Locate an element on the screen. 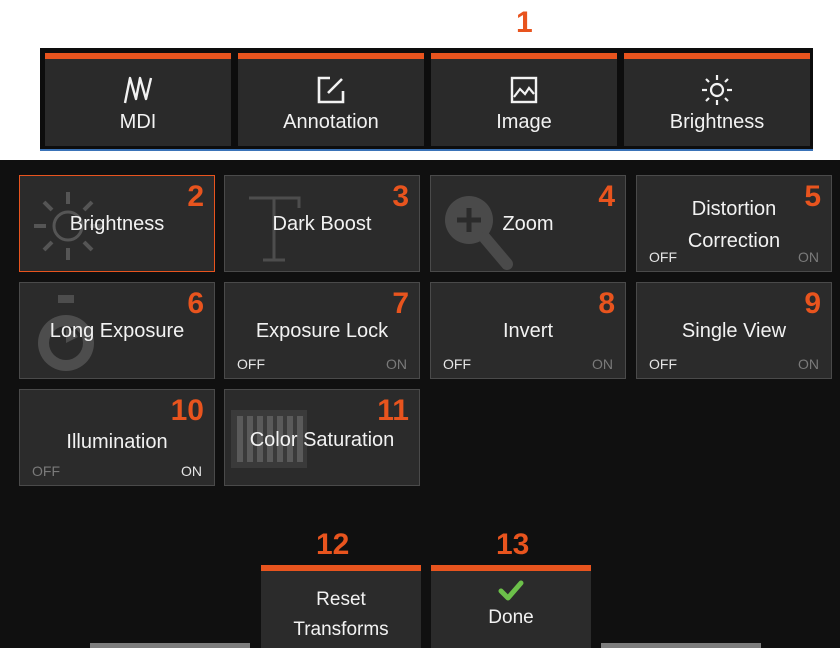 This screenshot has width=840, height=648. tile-exposure-lock: Exposure Lock 7 OFF ON is located at coordinates (322, 330).